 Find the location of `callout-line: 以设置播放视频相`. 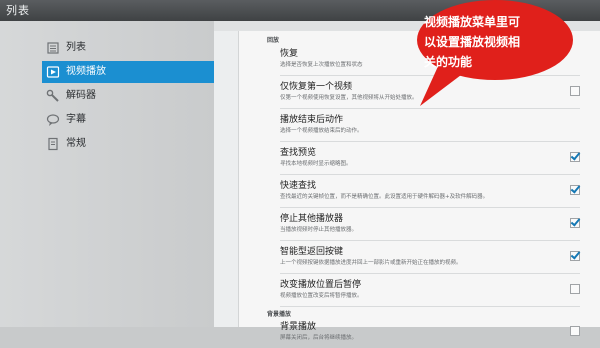

callout-line: 以设置播放视频相 is located at coordinates (472, 42).